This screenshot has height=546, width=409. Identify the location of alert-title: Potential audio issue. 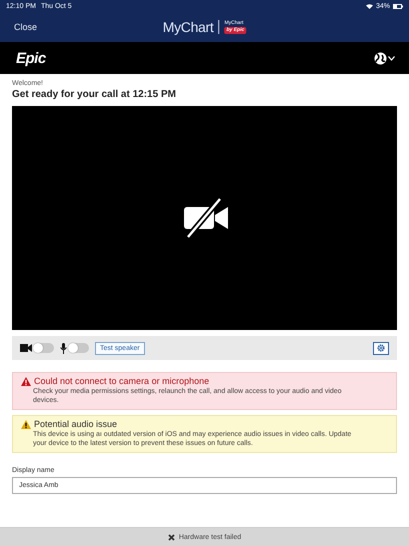
(76, 424).